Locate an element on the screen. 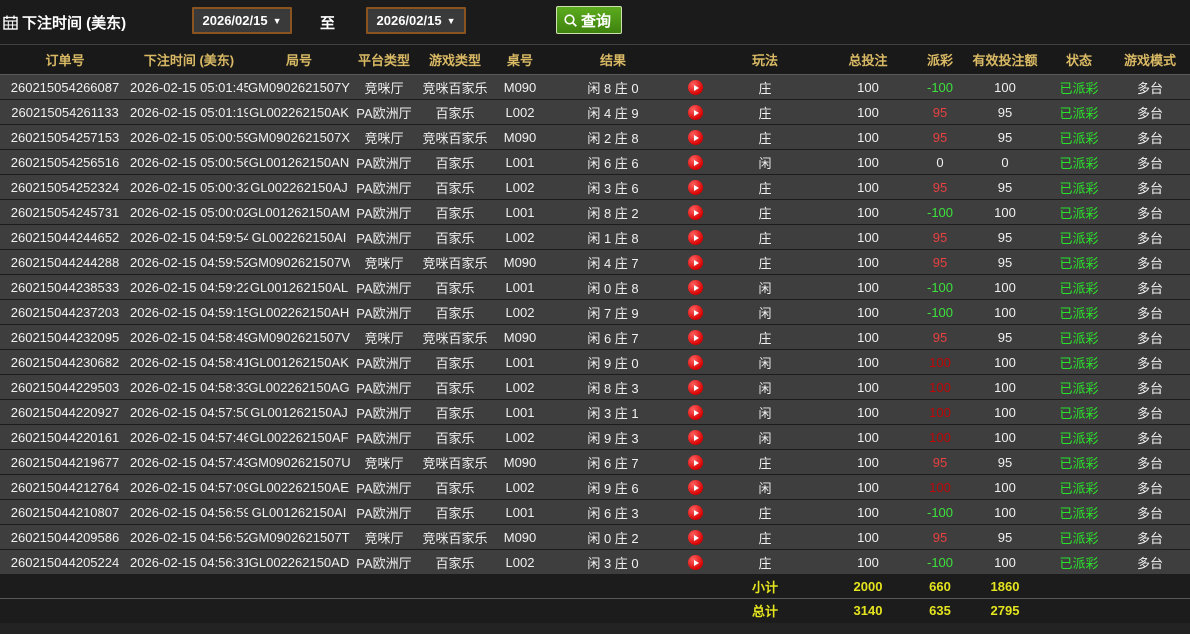  date-to-select: 2026/02/15 ▼ is located at coordinates (416, 20).